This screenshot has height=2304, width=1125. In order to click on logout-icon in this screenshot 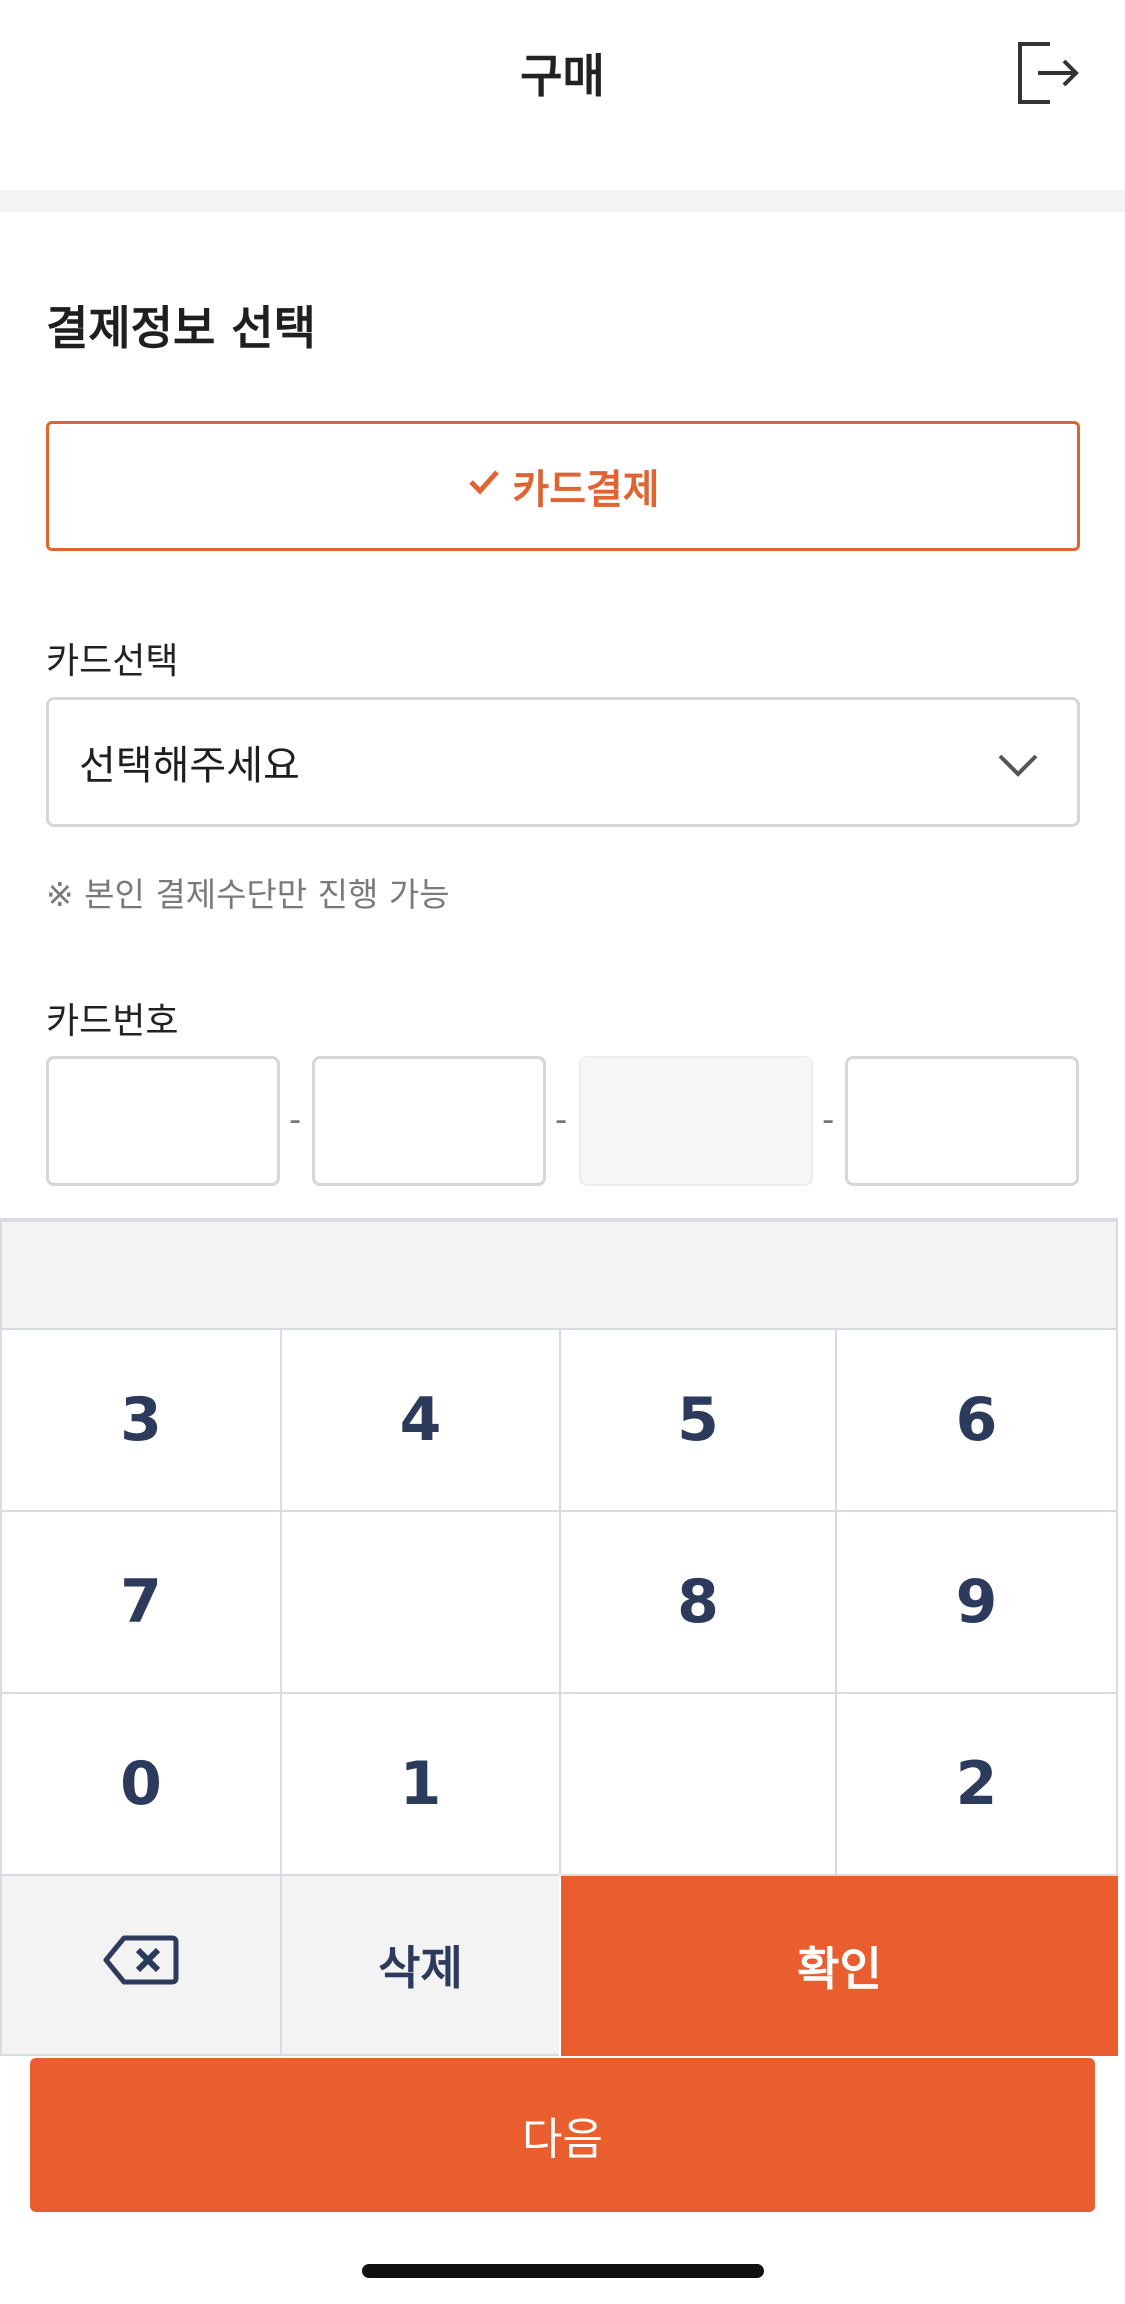, I will do `click(1047, 73)`.